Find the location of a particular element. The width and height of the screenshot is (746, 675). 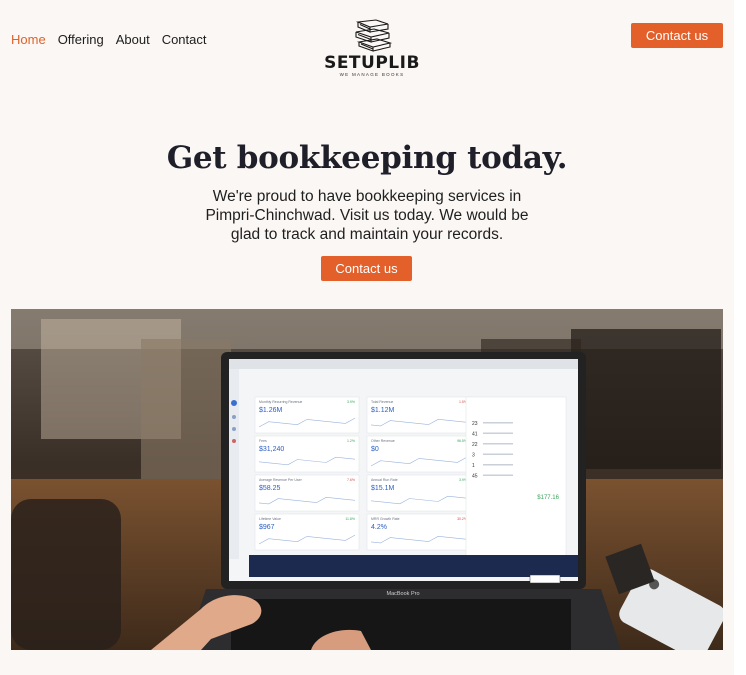

dashboard-card-value: $58.25 is located at coordinates (270, 488).